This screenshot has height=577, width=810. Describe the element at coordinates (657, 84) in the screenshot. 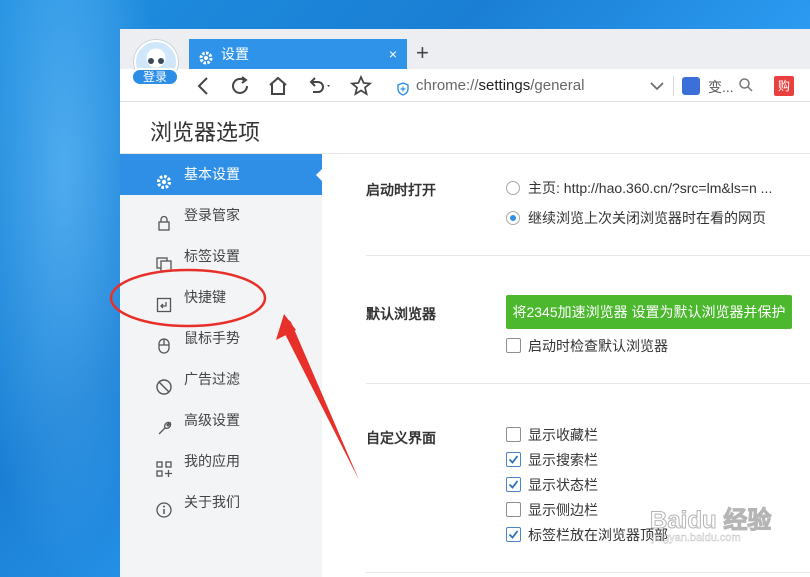

I see `chevron-down-icon` at that location.